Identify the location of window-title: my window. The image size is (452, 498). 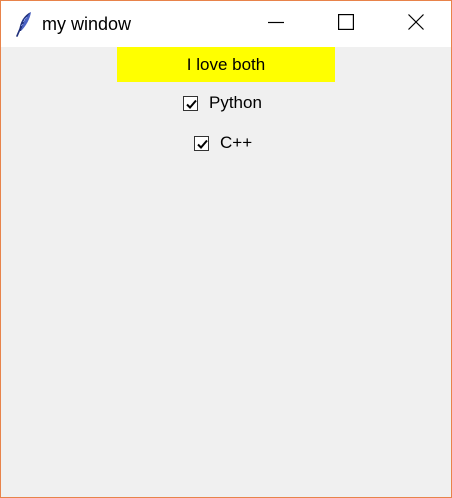
(87, 24).